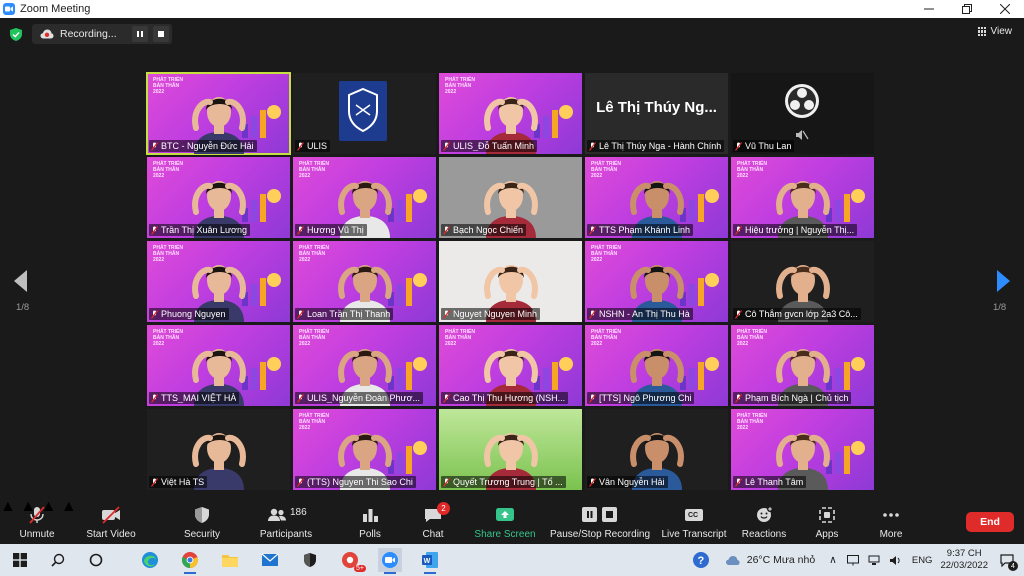 This screenshot has height=576, width=1024. I want to click on ulis-logo-icon, so click(363, 111).